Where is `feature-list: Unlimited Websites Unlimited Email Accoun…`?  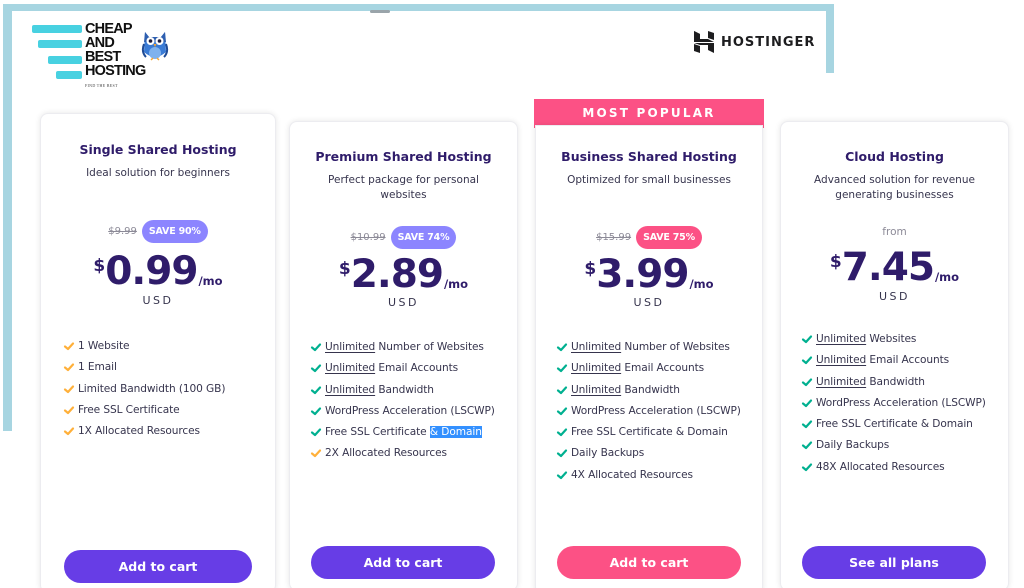 feature-list: Unlimited Websites Unlimited Email Accoun… is located at coordinates (900, 406).